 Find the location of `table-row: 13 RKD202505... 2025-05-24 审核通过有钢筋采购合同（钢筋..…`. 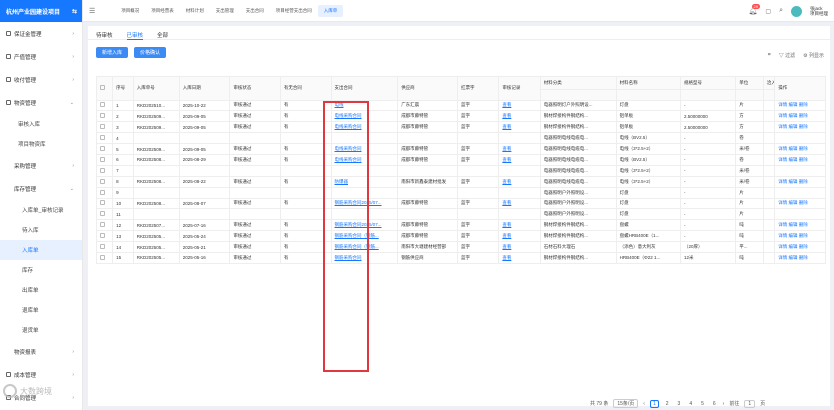

table-row: 13 RKD202505... 2025-05-24 审核通过有钢筋采购合同（钢筋..… is located at coordinates (460, 236).